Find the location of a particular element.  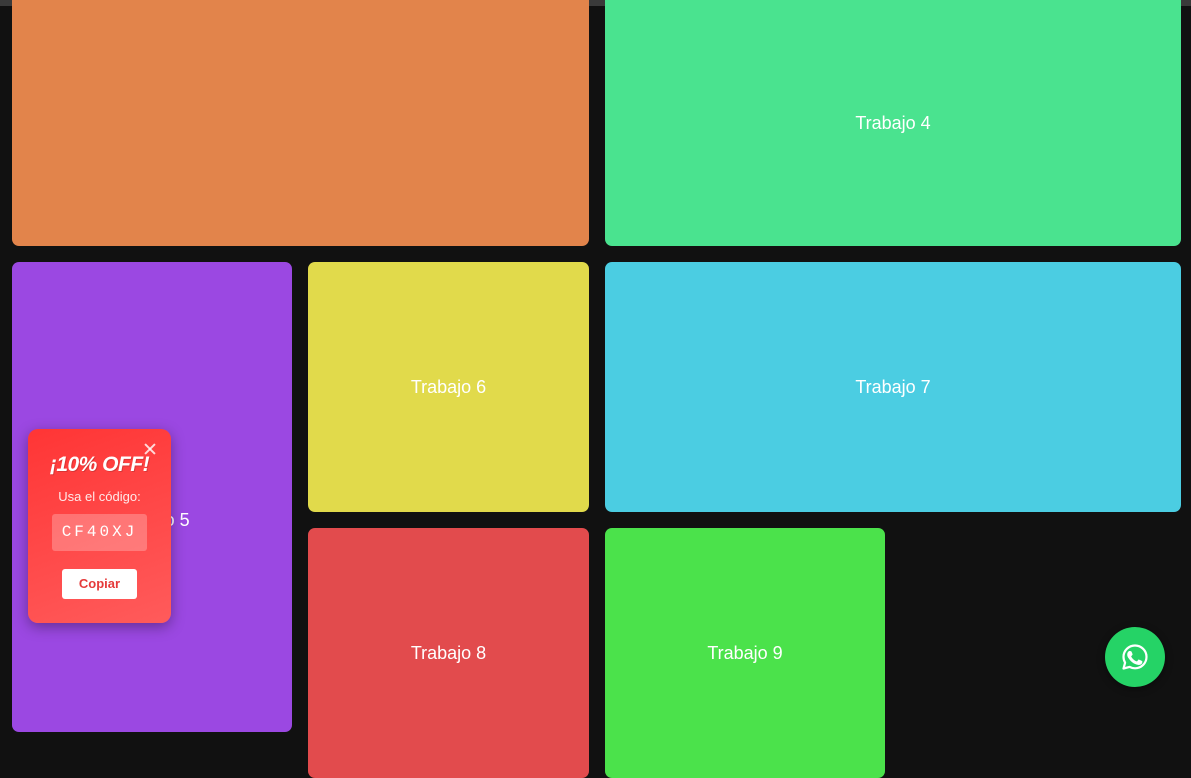

work-tile-label: Trabajo 6 is located at coordinates (448, 386).